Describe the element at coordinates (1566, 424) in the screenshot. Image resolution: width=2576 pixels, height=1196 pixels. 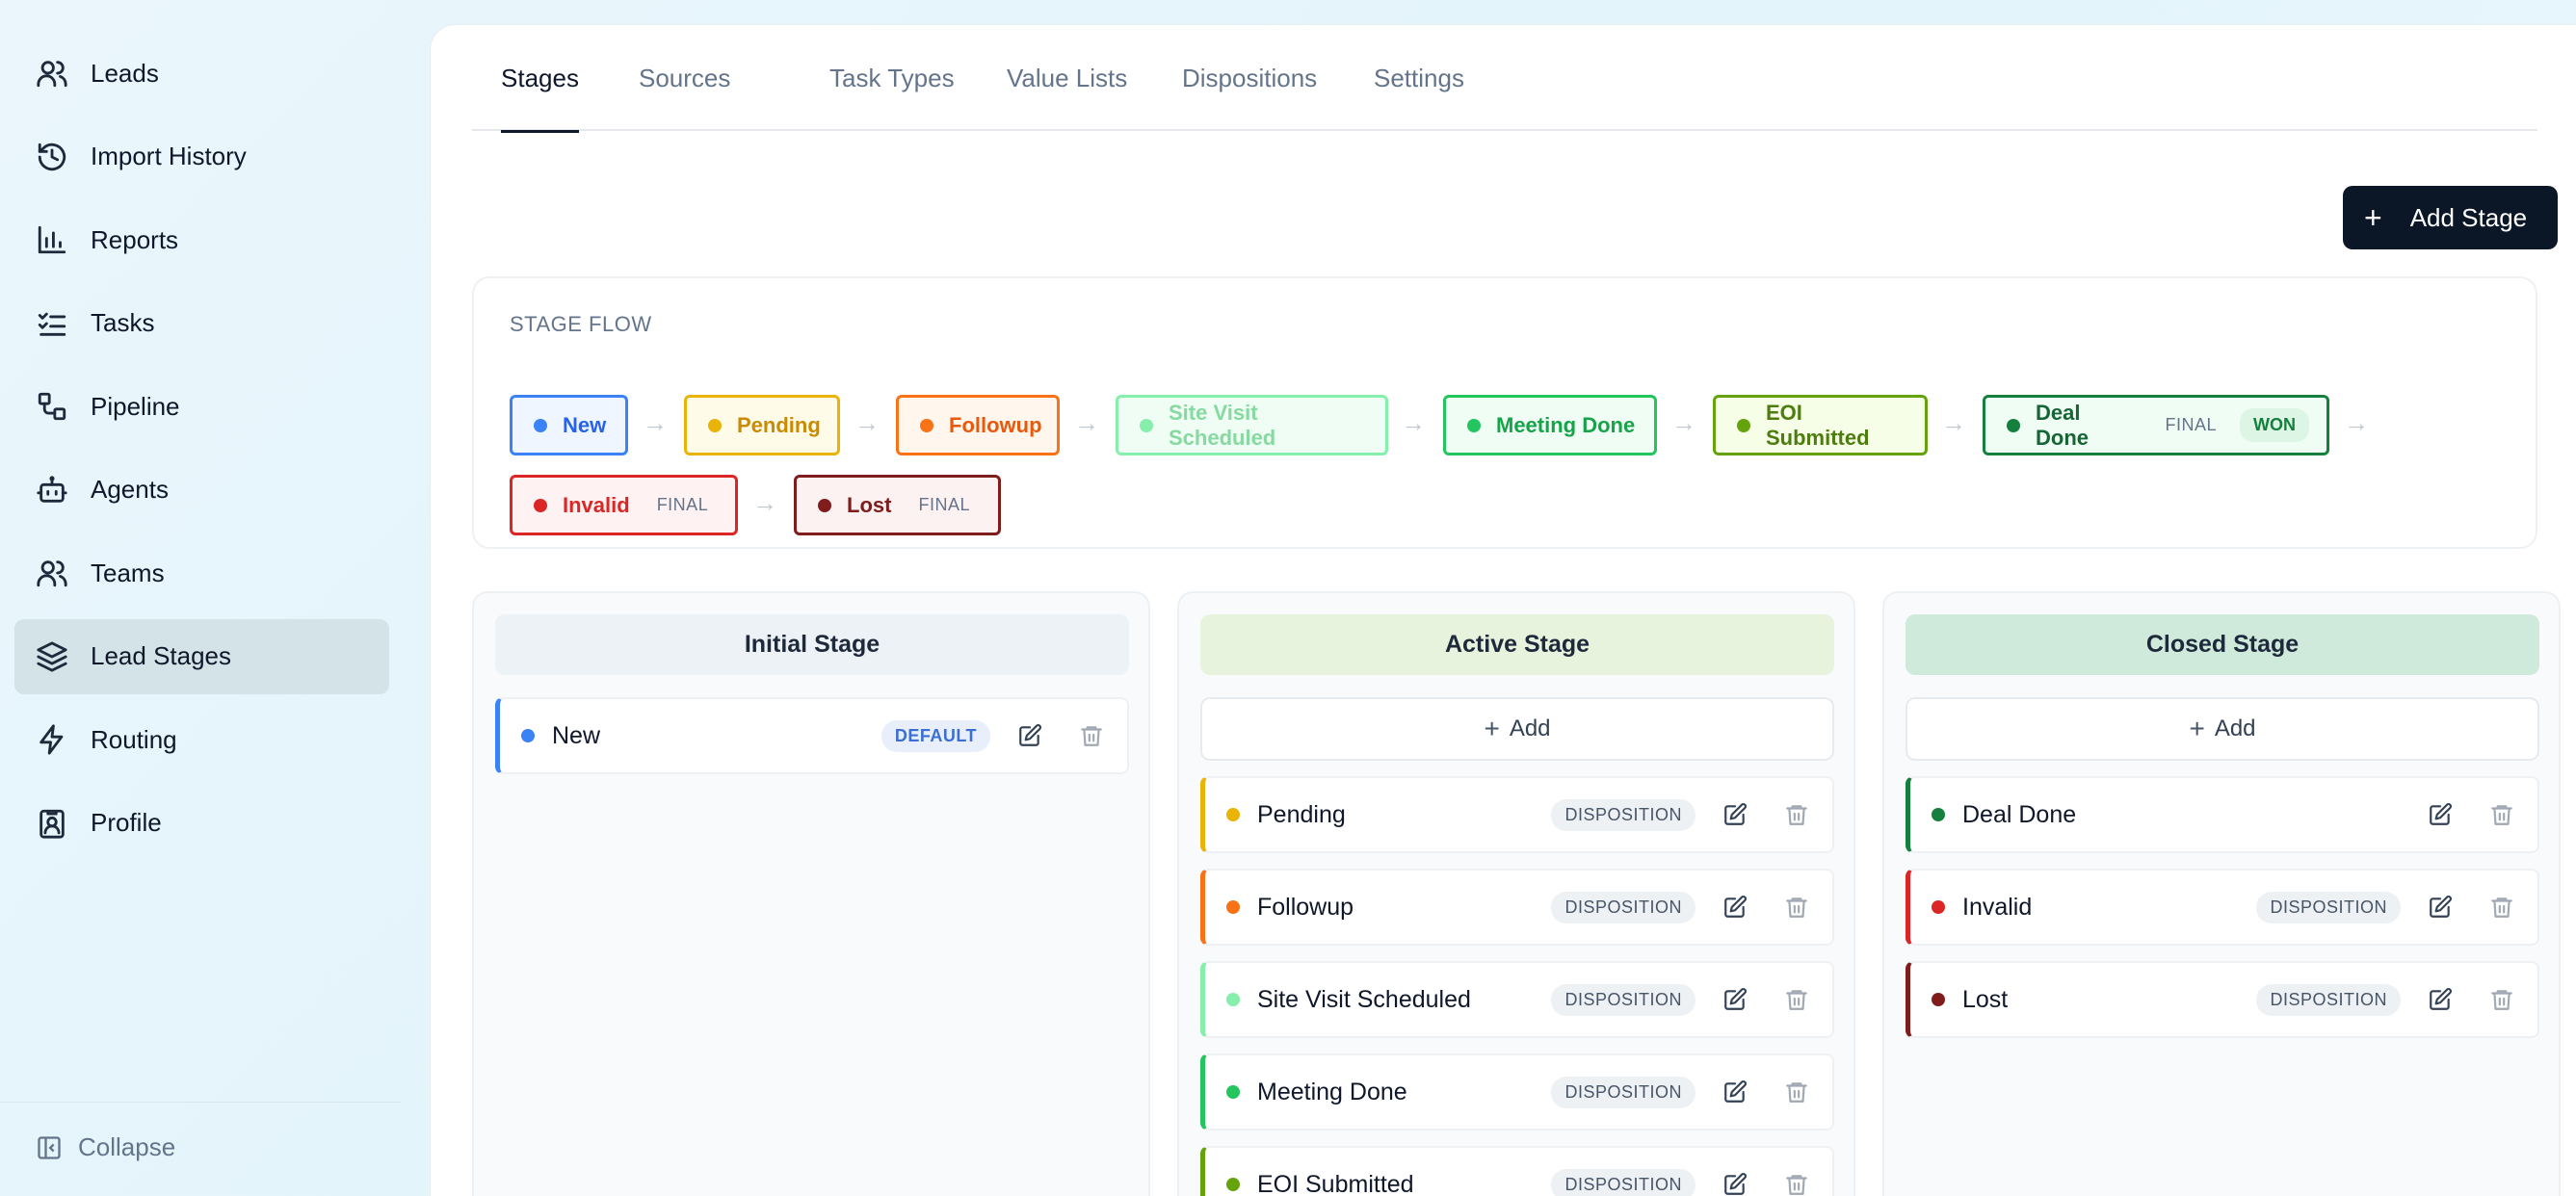
I see `flow-stage-label: Meeting Done` at that location.